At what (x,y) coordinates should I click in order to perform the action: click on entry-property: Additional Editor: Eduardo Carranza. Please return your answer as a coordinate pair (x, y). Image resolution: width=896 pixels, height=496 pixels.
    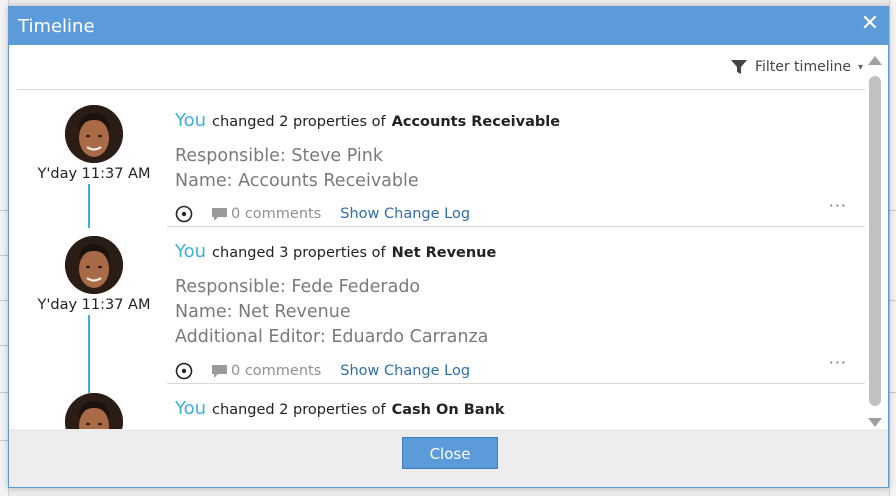
    Looking at the image, I should click on (332, 337).